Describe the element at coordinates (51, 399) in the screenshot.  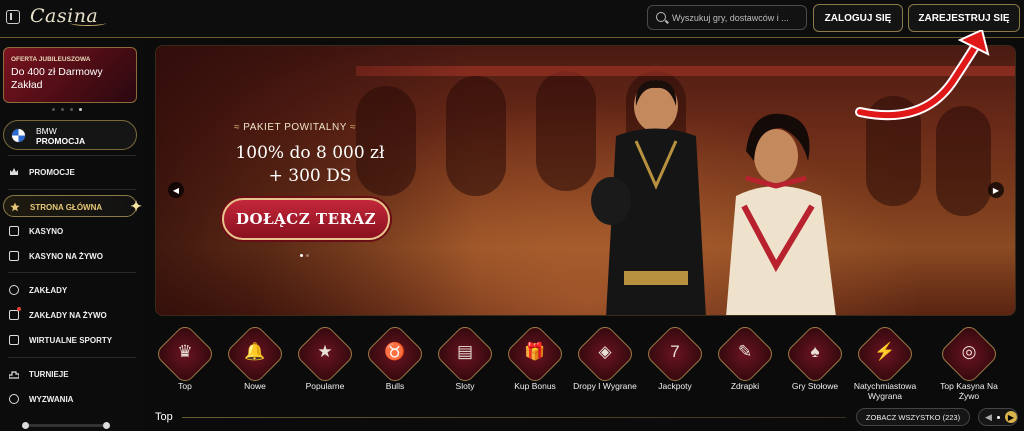
I see `sidebar-item-label: WYZWANIA` at that location.